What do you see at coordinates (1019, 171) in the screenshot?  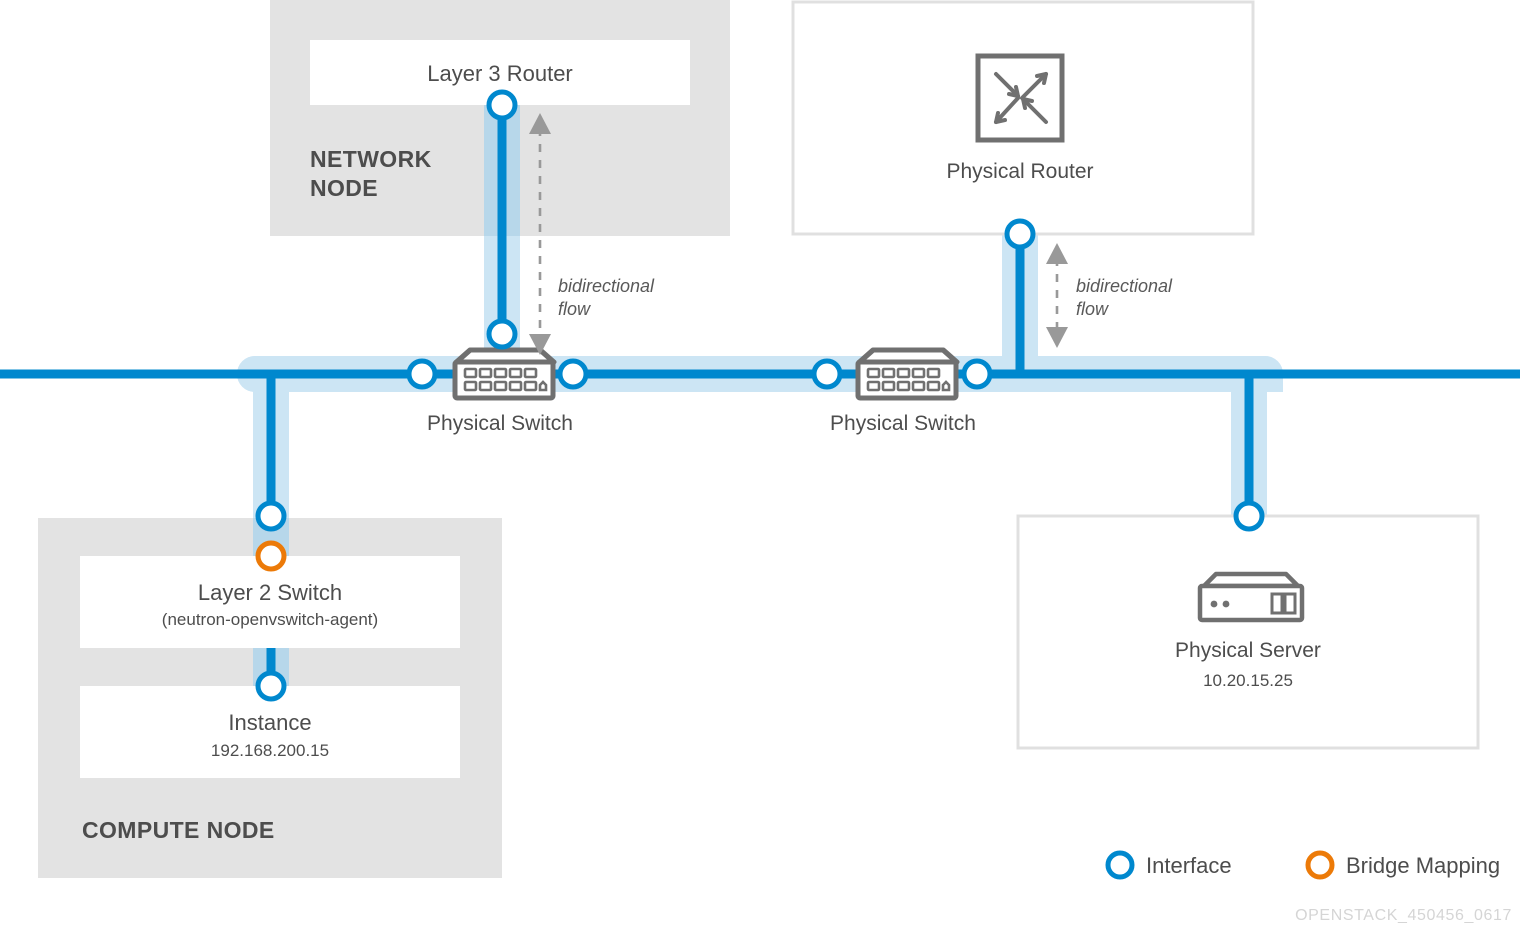 I see `physical-router-caption: Physical Router` at bounding box center [1019, 171].